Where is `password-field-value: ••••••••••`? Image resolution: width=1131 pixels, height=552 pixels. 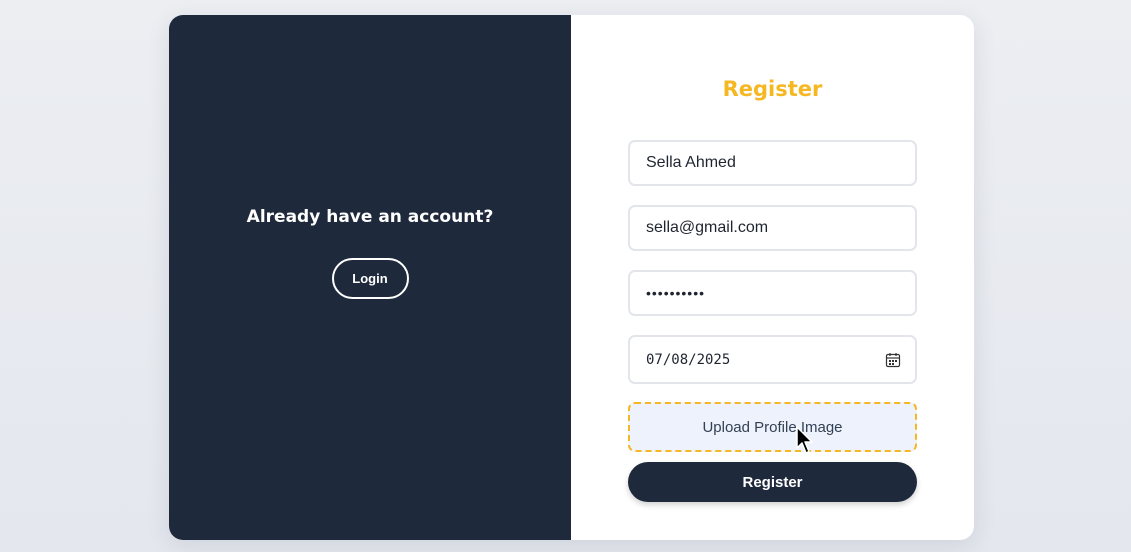 password-field-value: •••••••••• is located at coordinates (676, 293).